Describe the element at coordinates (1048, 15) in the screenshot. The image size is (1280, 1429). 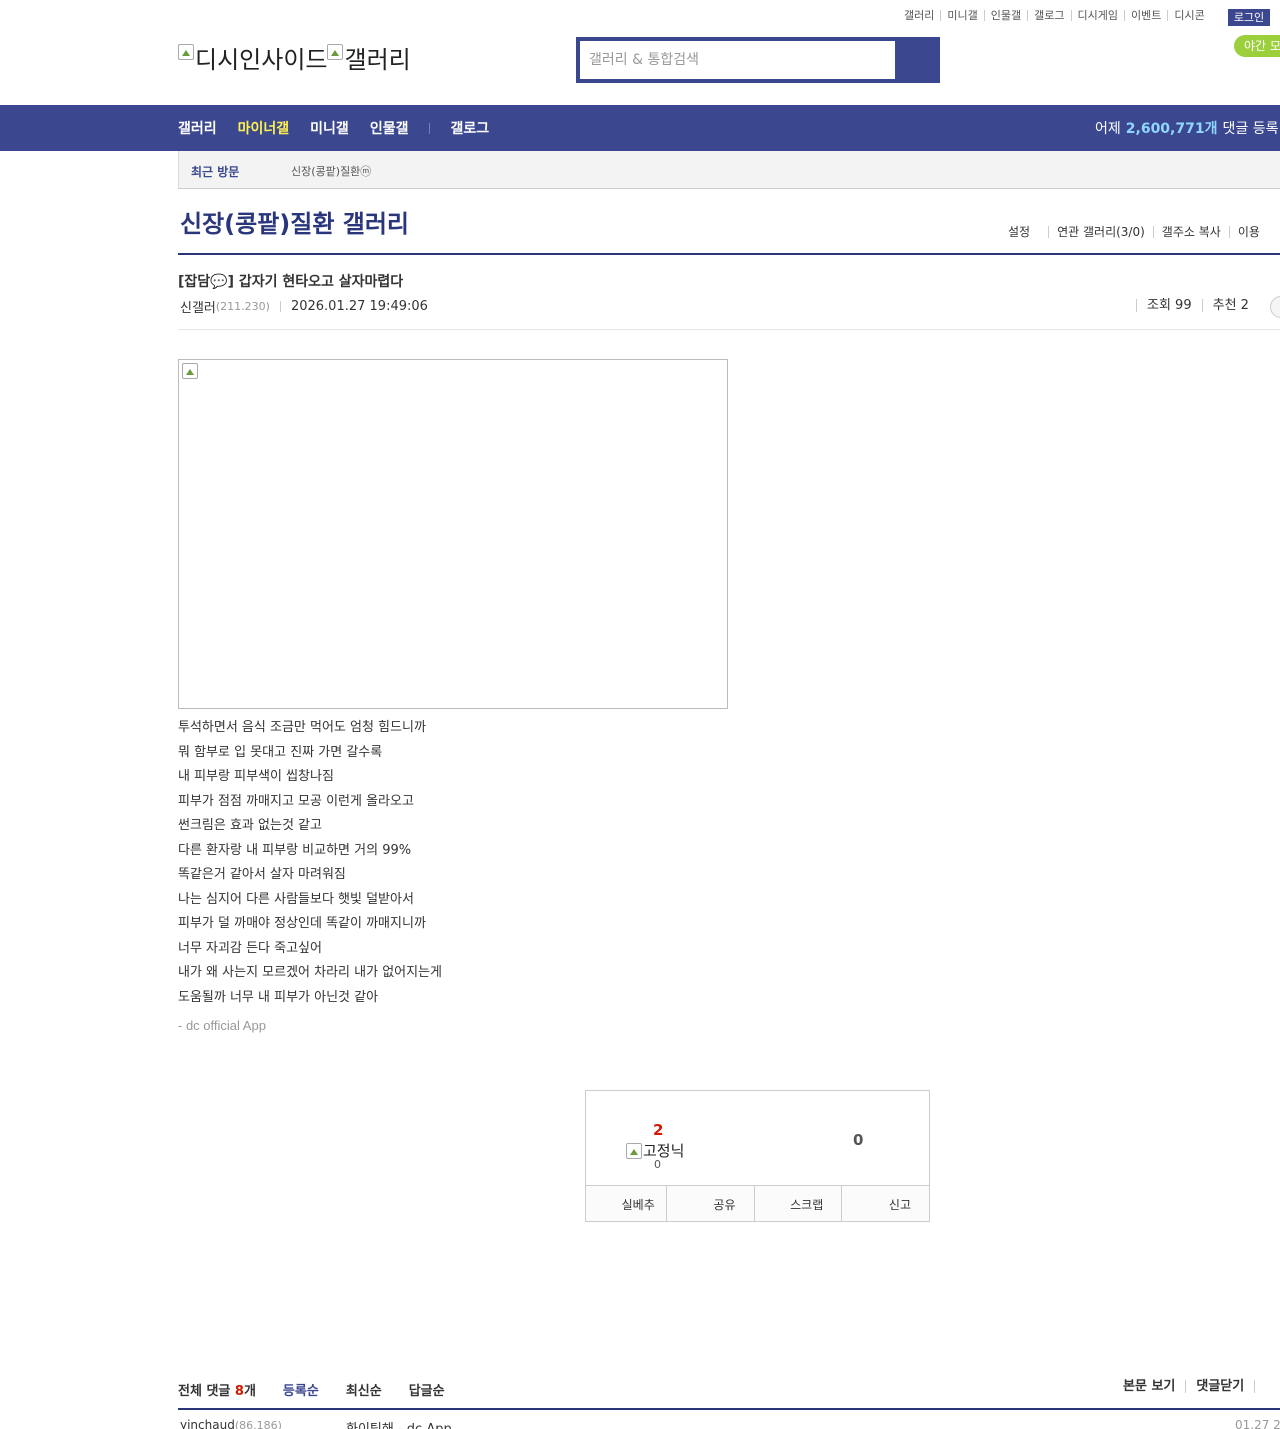
I see `top-link-gallog: 갤로그` at that location.